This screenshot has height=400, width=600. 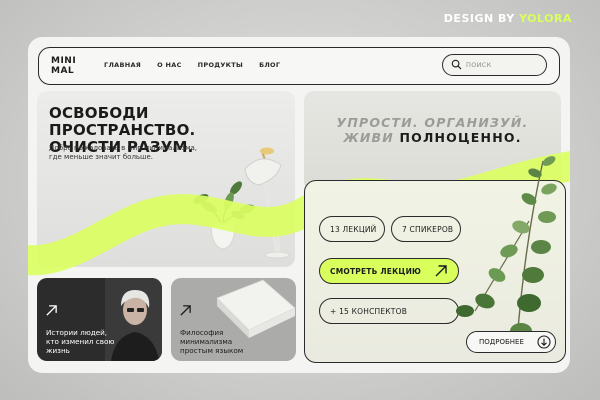 I want to click on nav-link-about: О НАС, so click(x=169, y=65).